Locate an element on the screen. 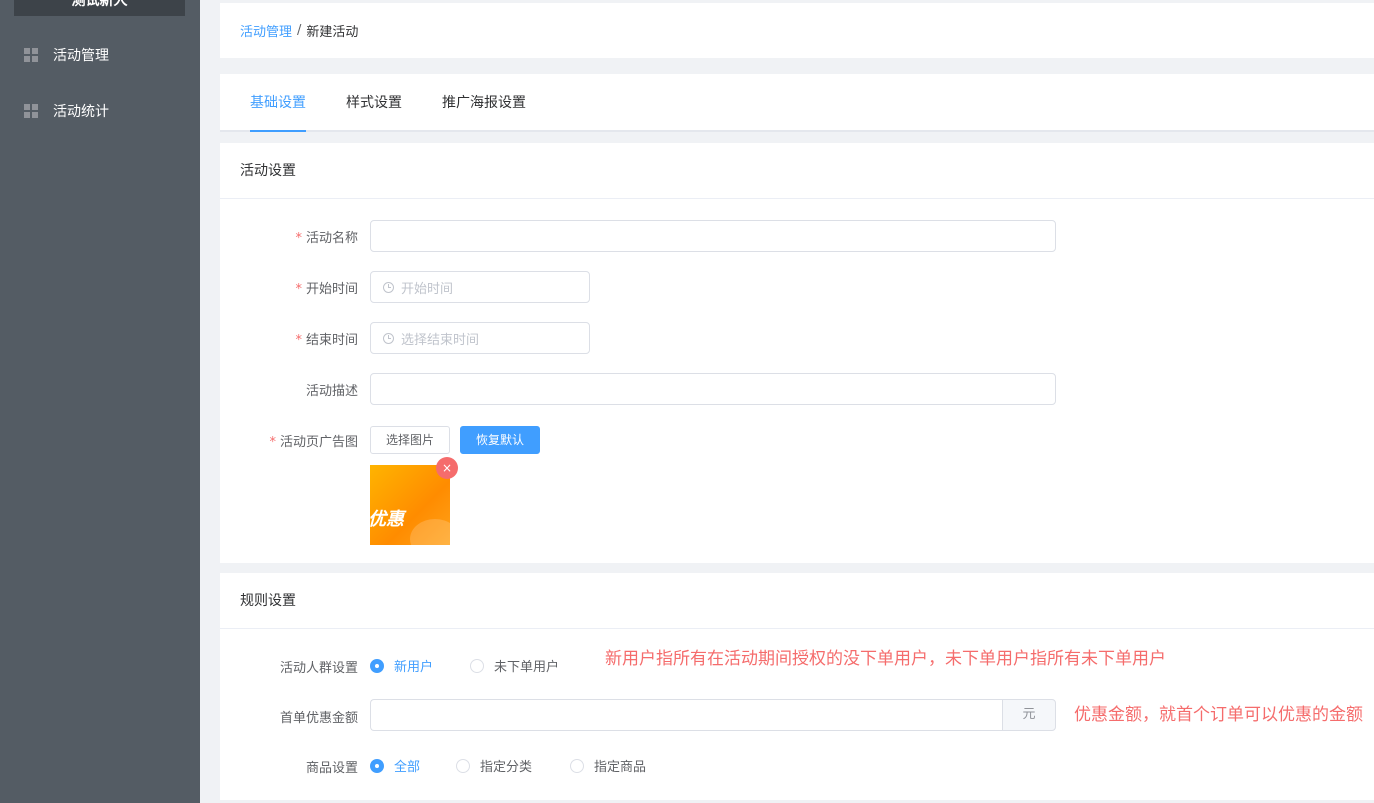  restore-default-button: 恢复默认 is located at coordinates (500, 440).